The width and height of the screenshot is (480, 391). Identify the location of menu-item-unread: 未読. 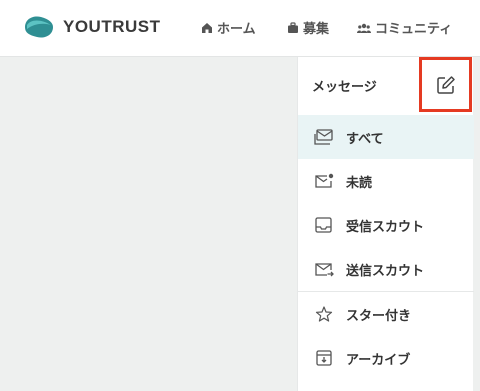
(386, 181).